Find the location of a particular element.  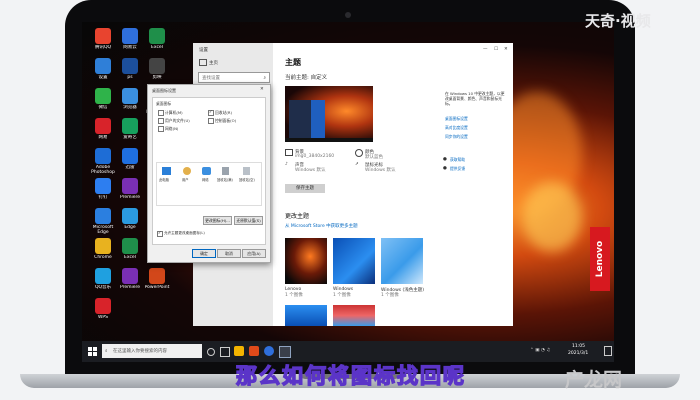

cortana-icon is located at coordinates (211, 352).